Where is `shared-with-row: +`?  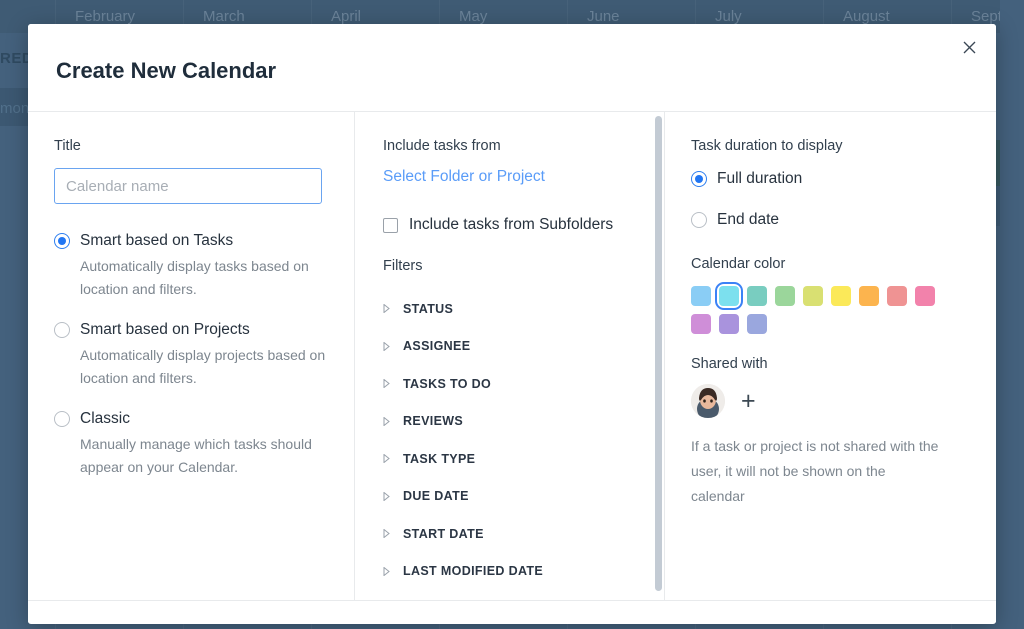
shared-with-row: + is located at coordinates (830, 401).